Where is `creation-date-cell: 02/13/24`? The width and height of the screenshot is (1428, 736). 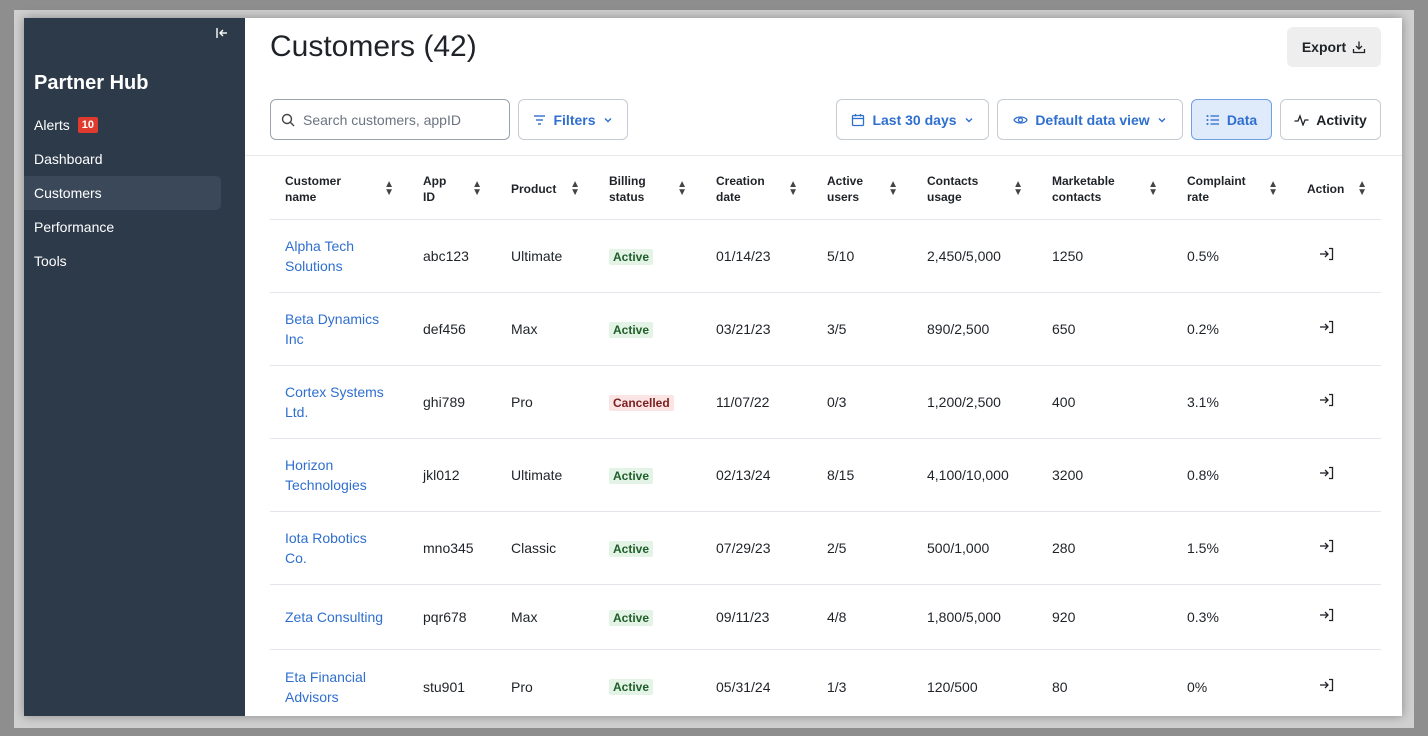 creation-date-cell: 02/13/24 is located at coordinates (743, 475).